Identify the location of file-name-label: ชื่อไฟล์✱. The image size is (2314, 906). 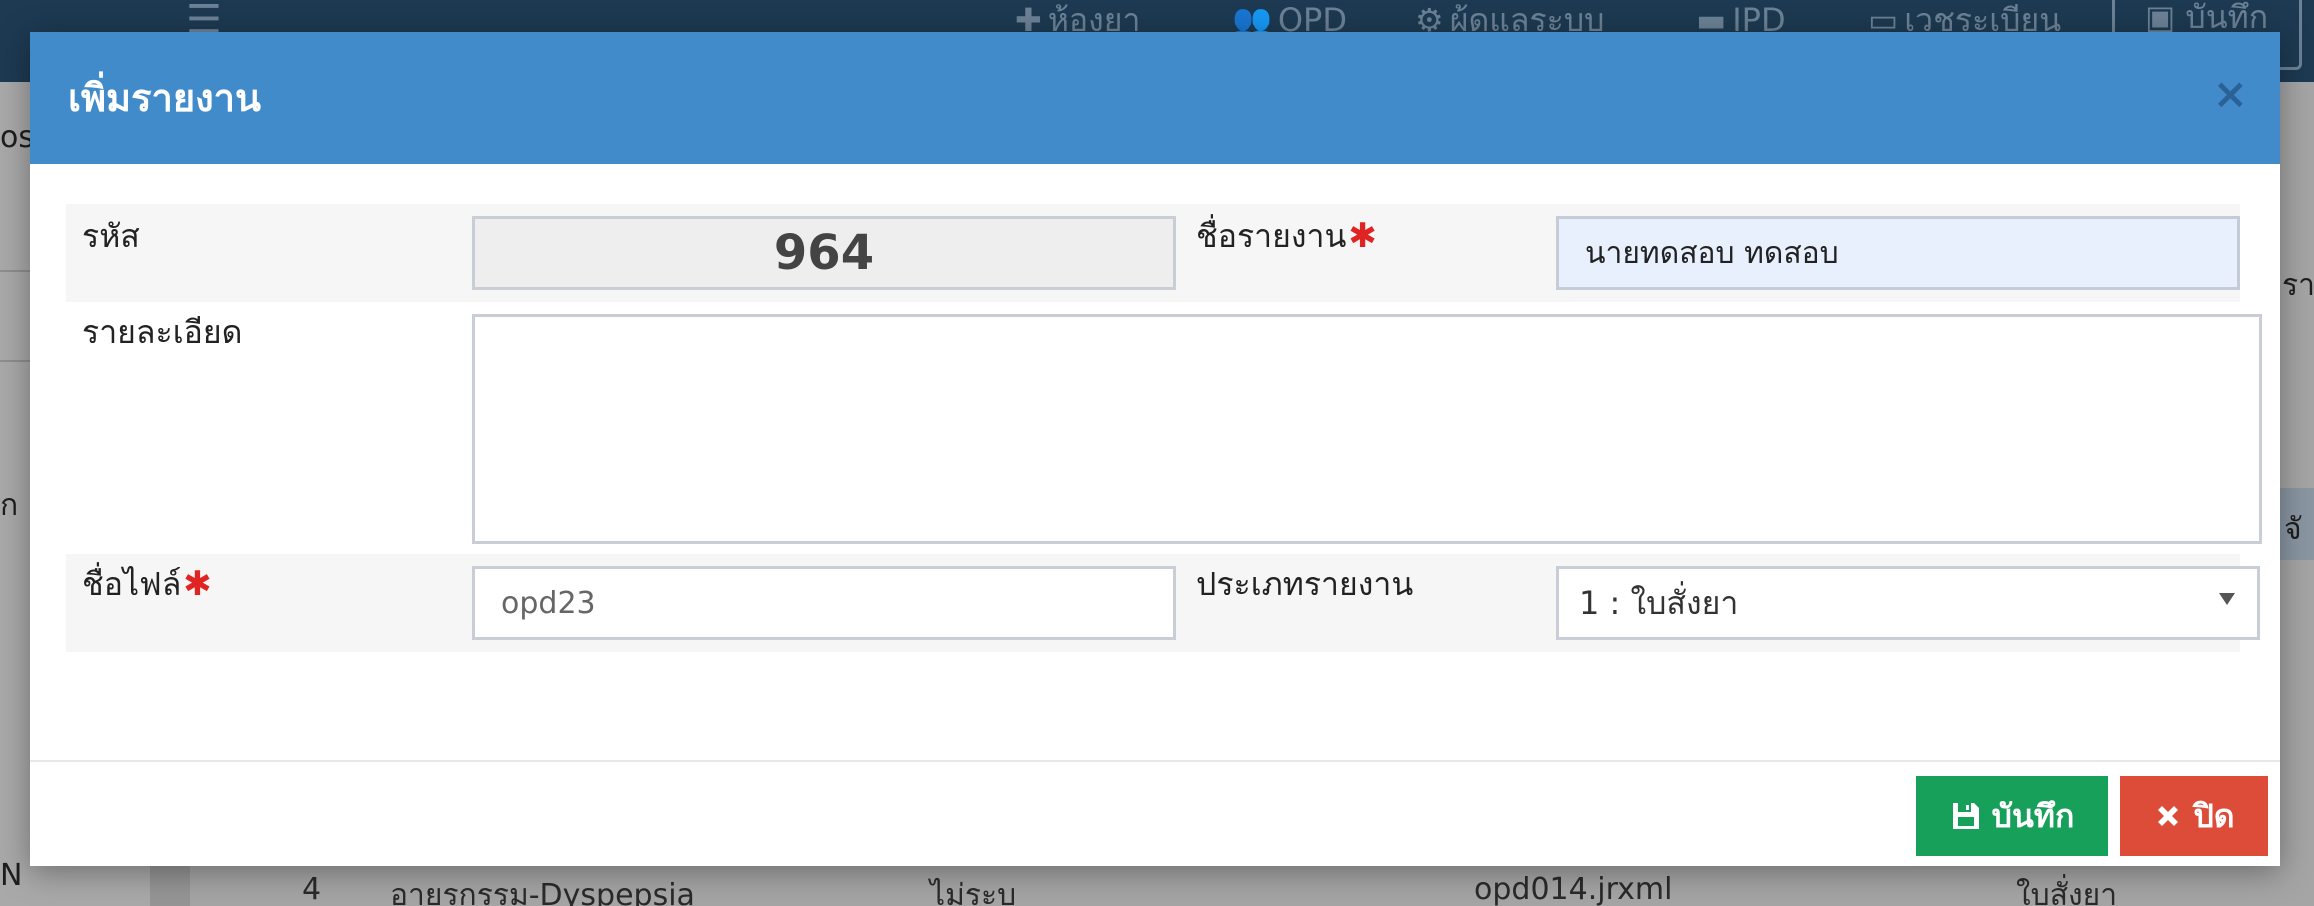
(147, 584).